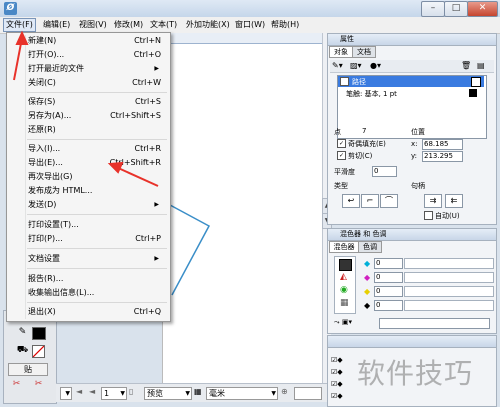  What do you see at coordinates (449, 263) in the screenshot?
I see `cyan-slider` at bounding box center [449, 263].